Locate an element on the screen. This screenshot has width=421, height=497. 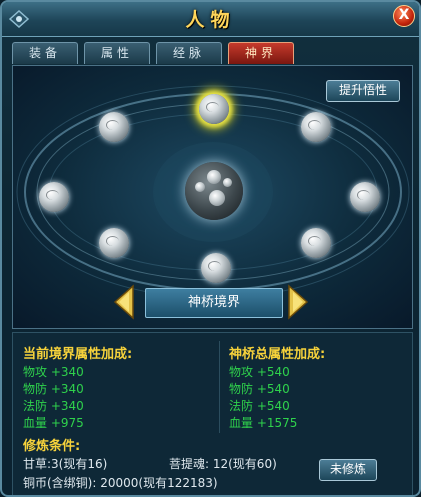
next-realm-arrow-icon is located at coordinates (298, 302).